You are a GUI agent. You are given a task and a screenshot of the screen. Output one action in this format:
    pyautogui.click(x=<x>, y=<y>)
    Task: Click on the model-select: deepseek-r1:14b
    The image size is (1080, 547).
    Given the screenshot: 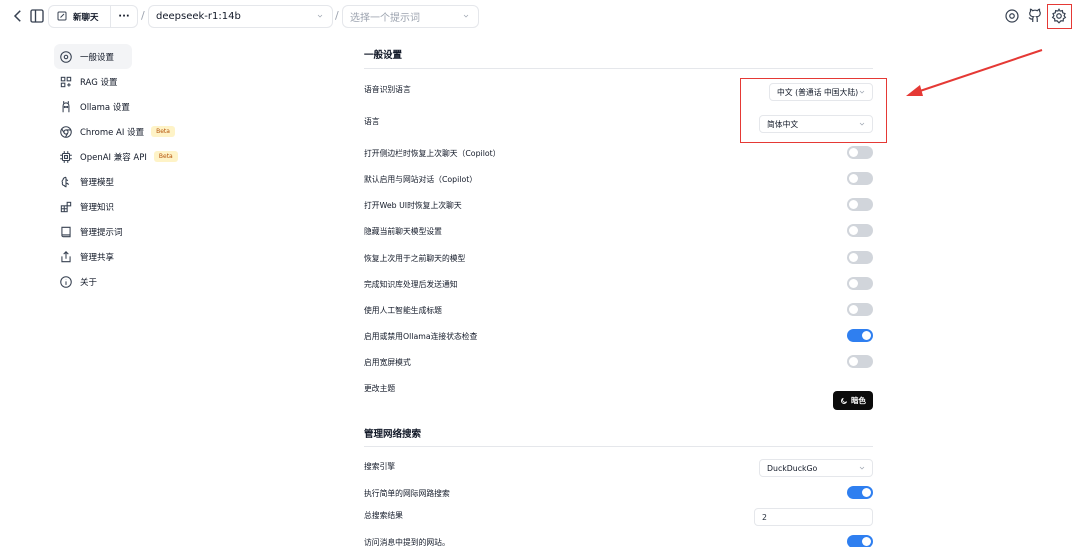 What is the action you would take?
    pyautogui.click(x=240, y=16)
    